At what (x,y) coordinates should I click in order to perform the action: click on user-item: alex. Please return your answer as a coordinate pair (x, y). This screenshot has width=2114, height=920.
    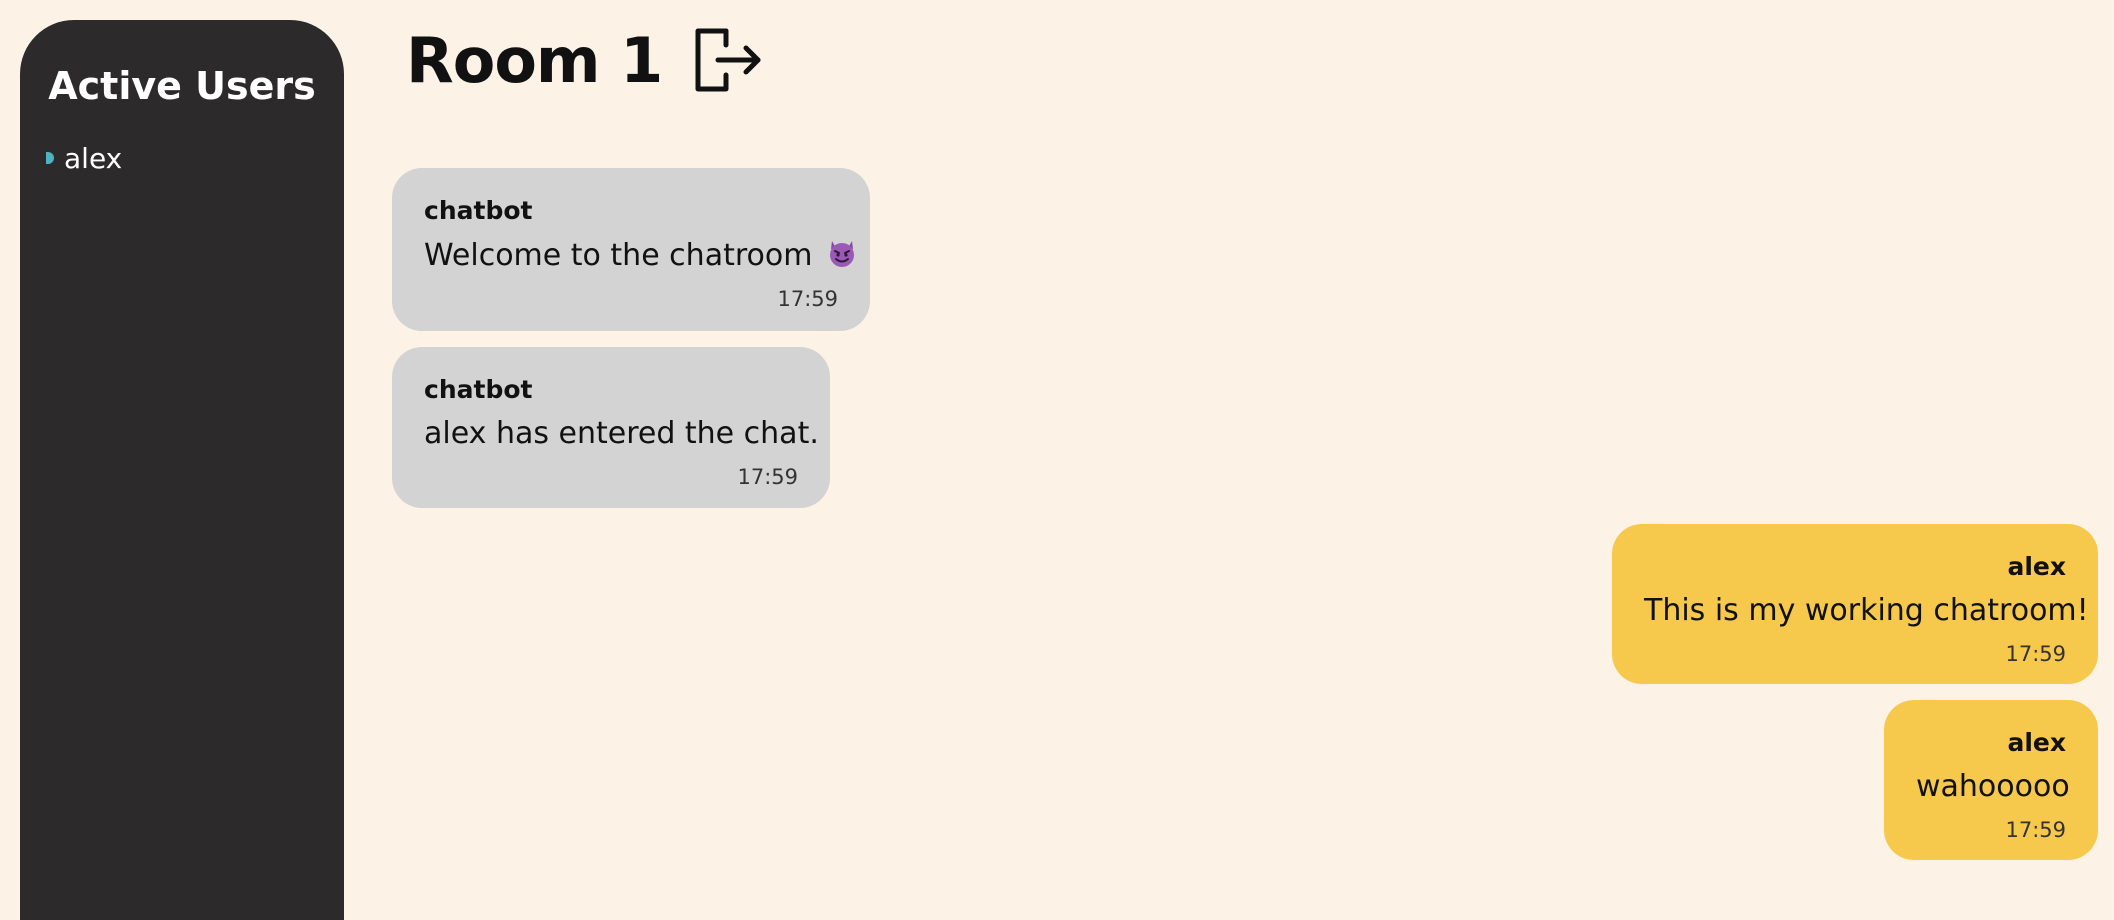
    Looking at the image, I should click on (195, 158).